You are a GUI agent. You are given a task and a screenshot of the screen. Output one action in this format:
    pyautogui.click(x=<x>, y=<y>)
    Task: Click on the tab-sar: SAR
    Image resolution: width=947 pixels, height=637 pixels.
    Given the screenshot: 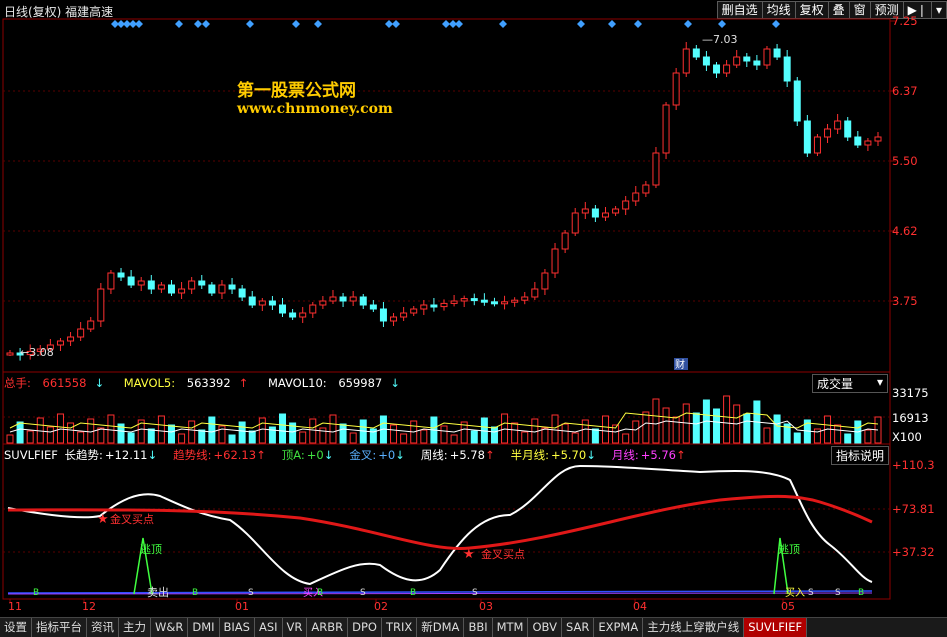 What is the action you would take?
    pyautogui.click(x=578, y=627)
    